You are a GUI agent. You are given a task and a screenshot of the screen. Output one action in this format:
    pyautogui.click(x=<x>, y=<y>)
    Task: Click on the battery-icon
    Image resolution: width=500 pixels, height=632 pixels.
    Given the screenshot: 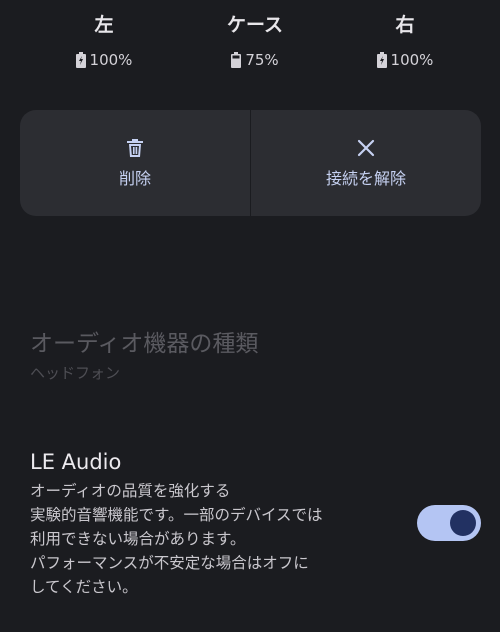 What is the action you would take?
    pyautogui.click(x=236, y=60)
    